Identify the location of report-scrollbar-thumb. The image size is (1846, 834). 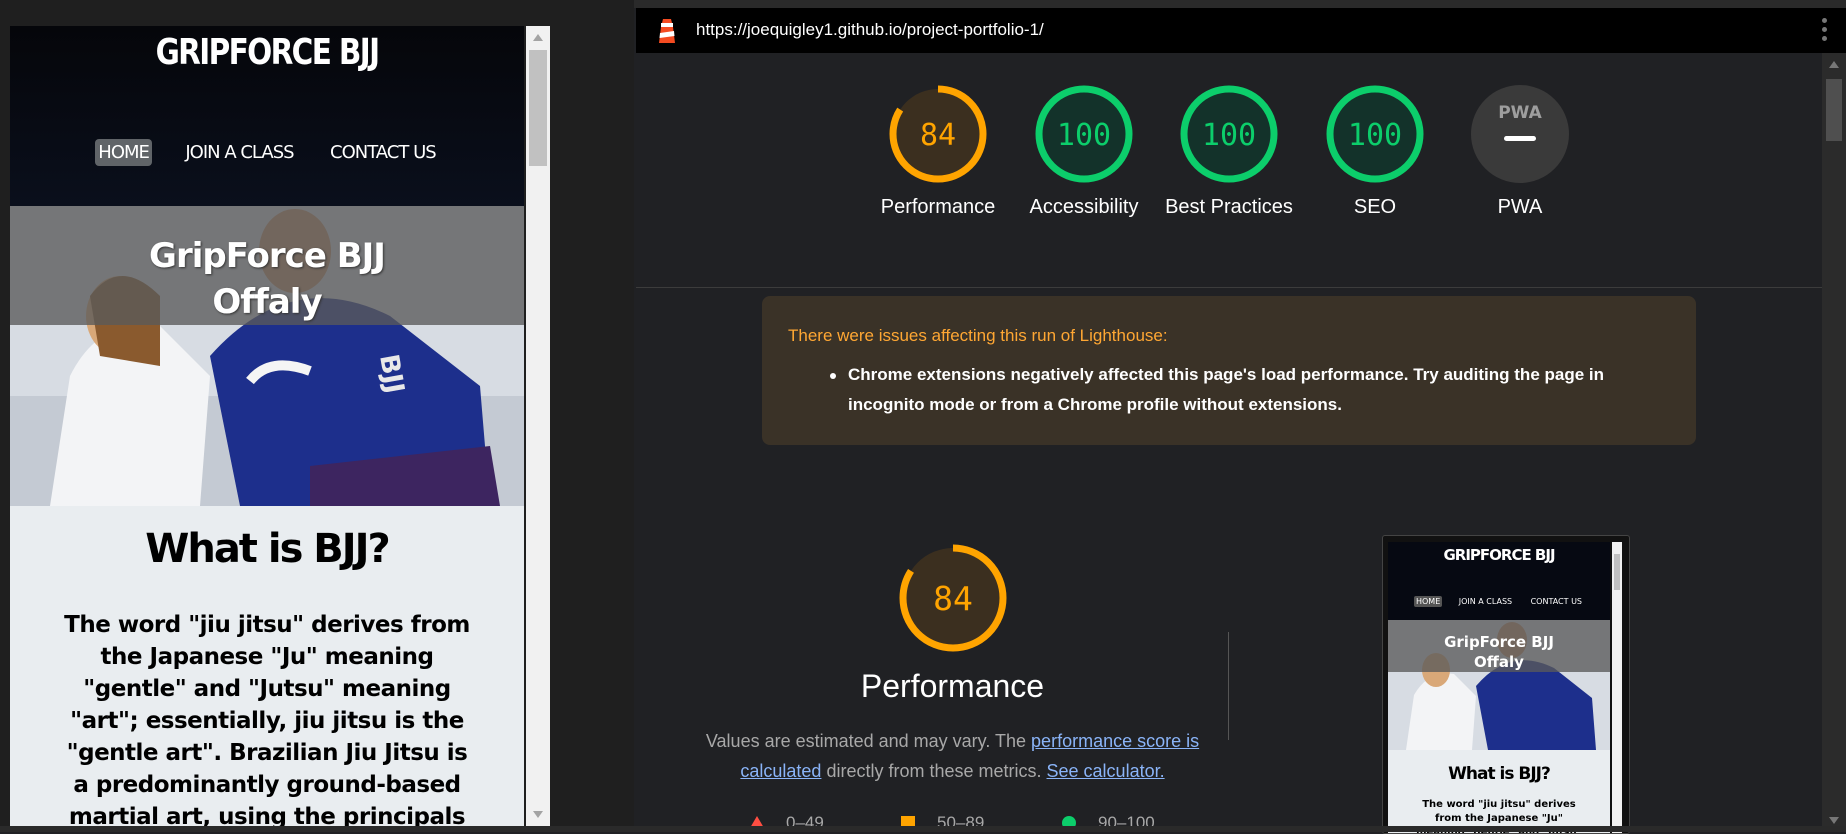
(1834, 110).